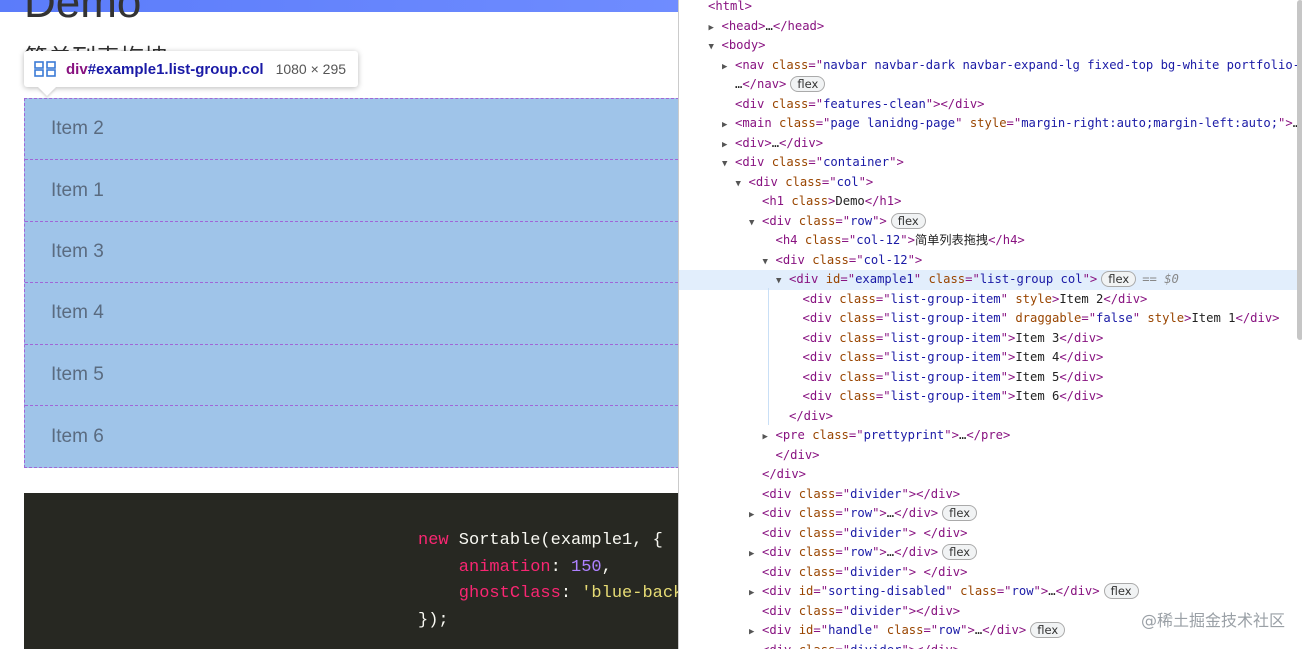 This screenshot has width=1302, height=649. Describe the element at coordinates (955, 103) in the screenshot. I see `markup-token: "></div>` at that location.